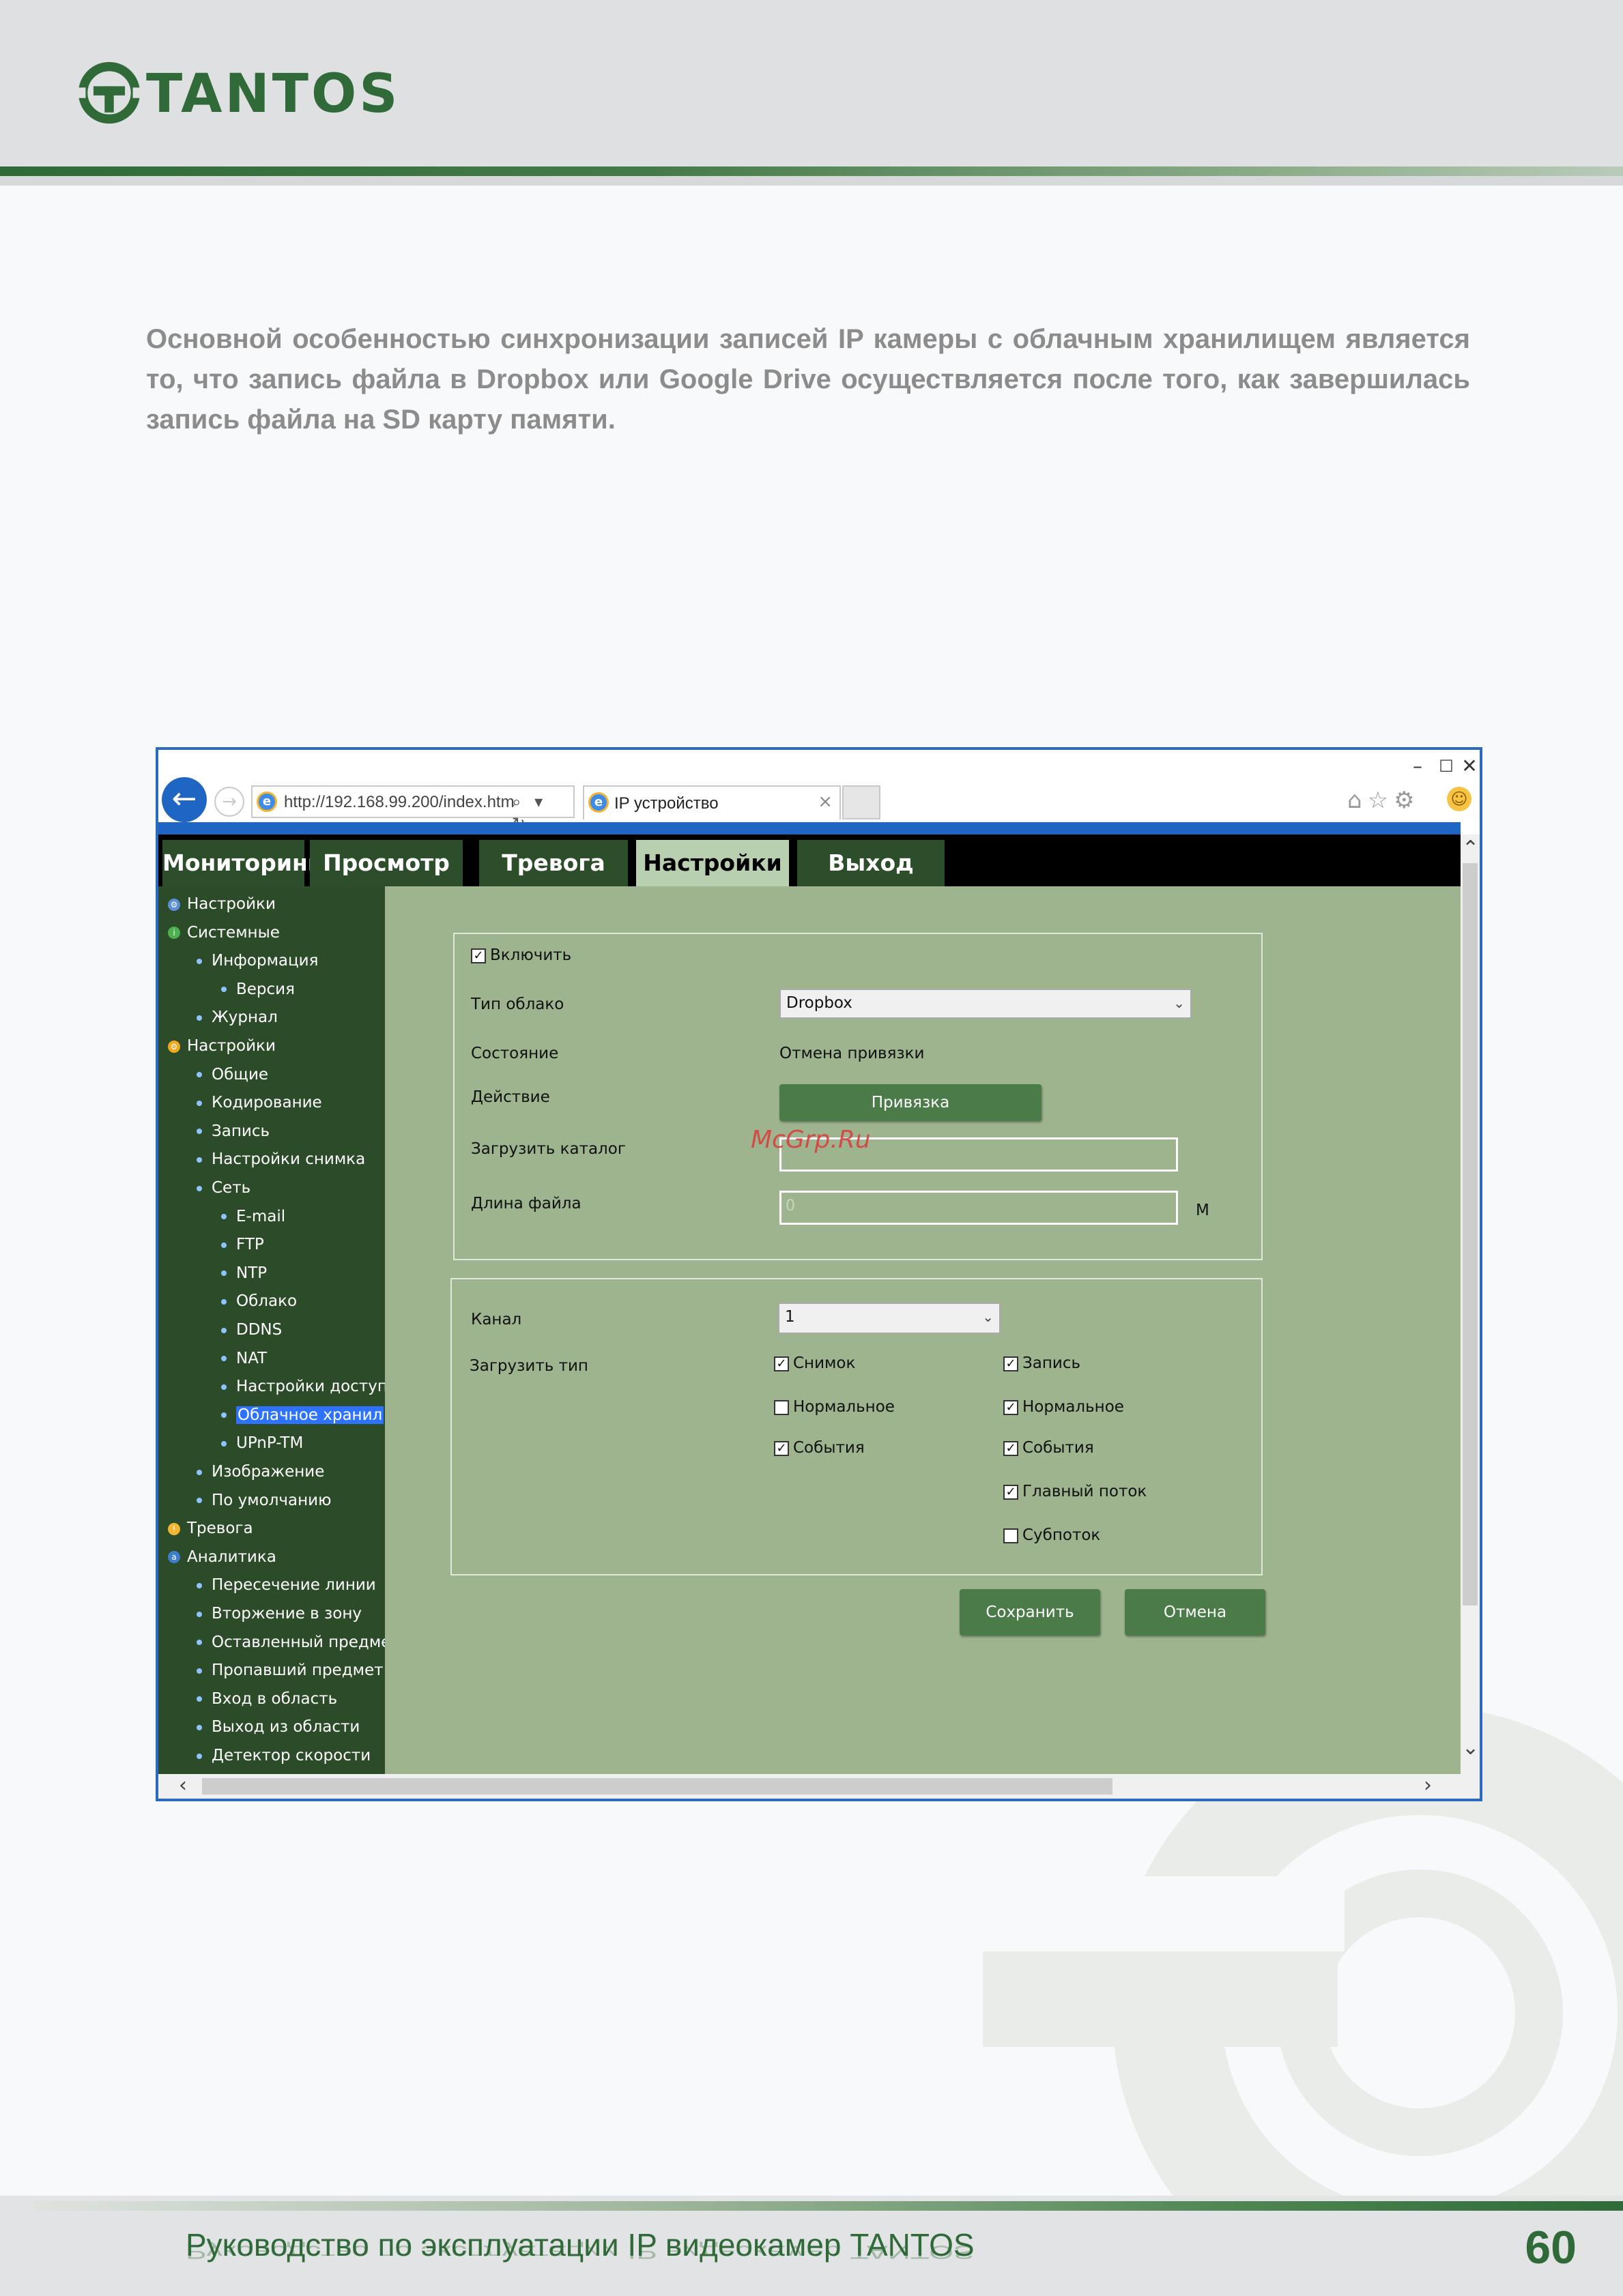  I want to click on home-star-gear-icons: ⌂☆⚙, so click(1383, 800).